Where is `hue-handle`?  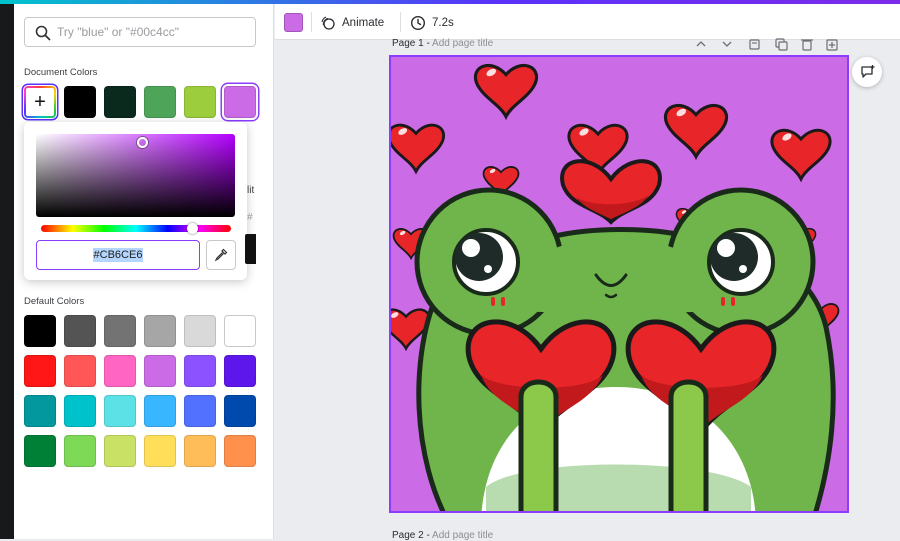 hue-handle is located at coordinates (192, 228).